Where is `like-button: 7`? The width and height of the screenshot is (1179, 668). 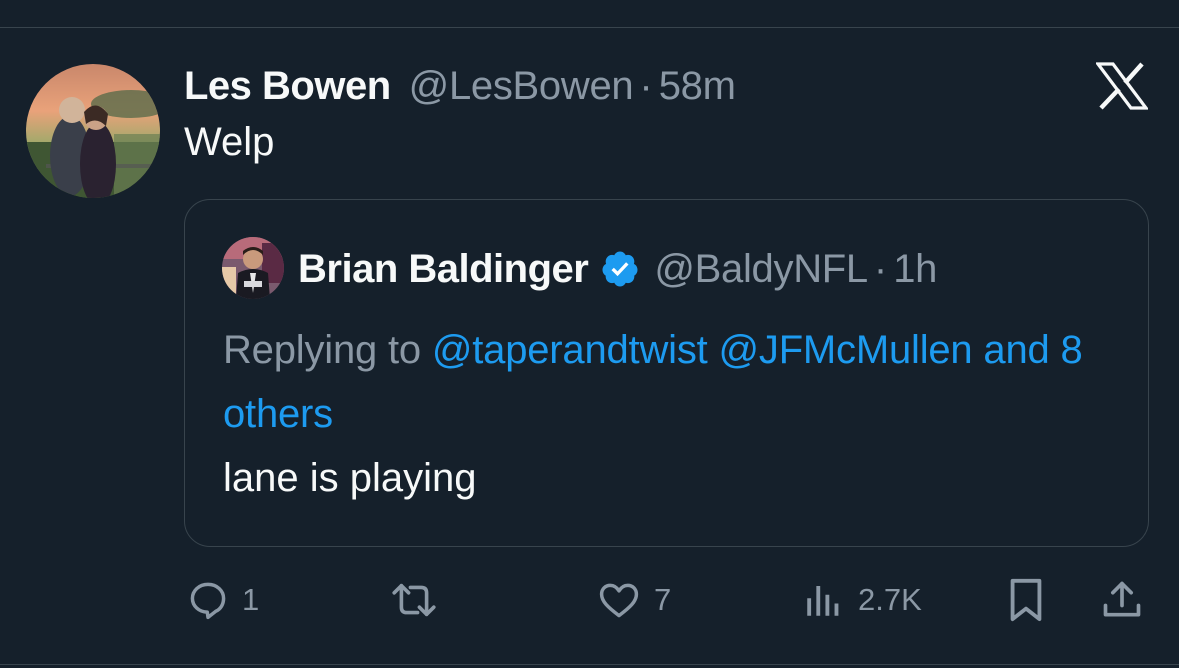 like-button: 7 is located at coordinates (633, 600).